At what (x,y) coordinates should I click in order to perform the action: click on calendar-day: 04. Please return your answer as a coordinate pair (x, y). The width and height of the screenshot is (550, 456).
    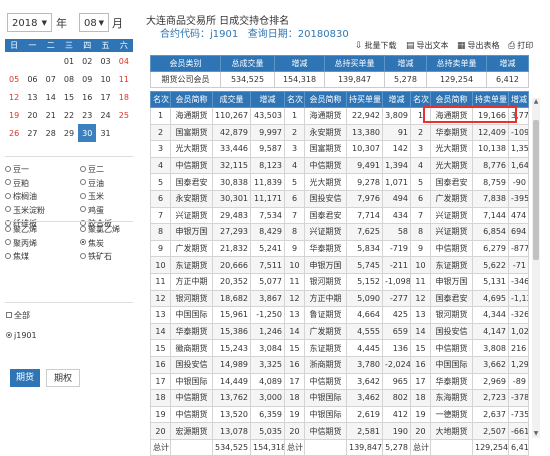
    Looking at the image, I should click on (124, 61).